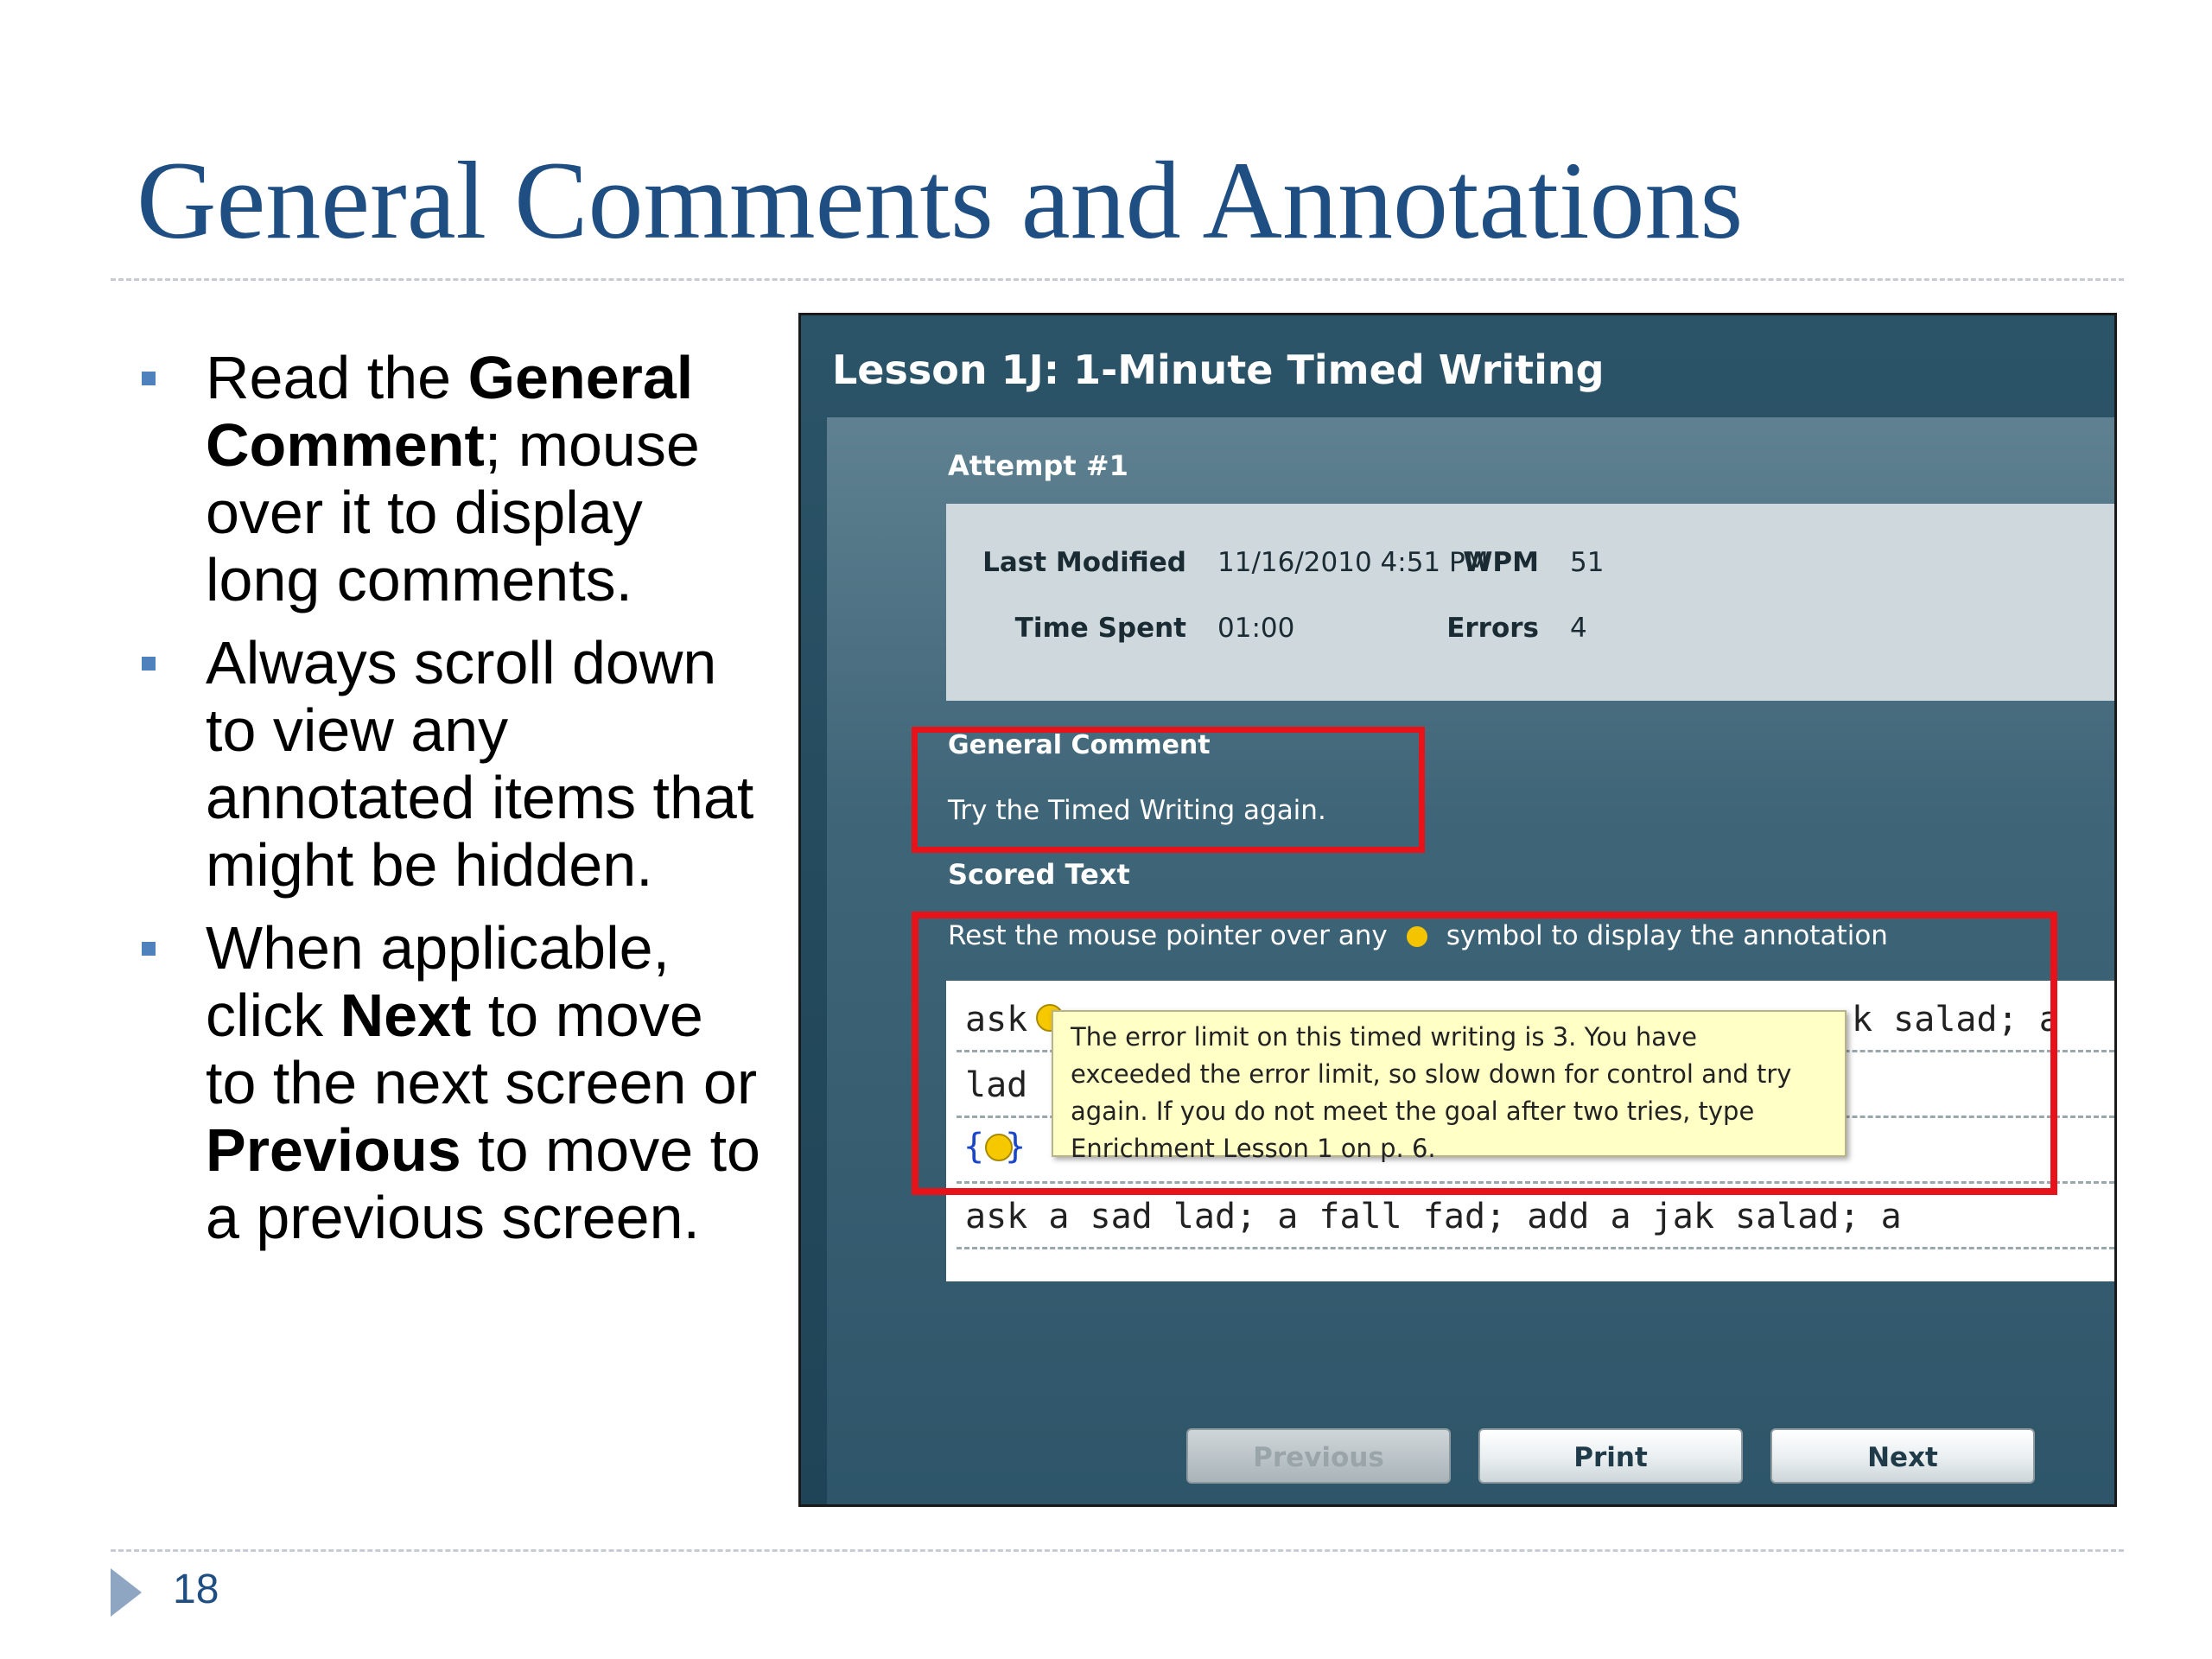 Image resolution: width=2212 pixels, height=1659 pixels. Describe the element at coordinates (126, 1592) in the screenshot. I see `triangle-arrow-icon` at that location.